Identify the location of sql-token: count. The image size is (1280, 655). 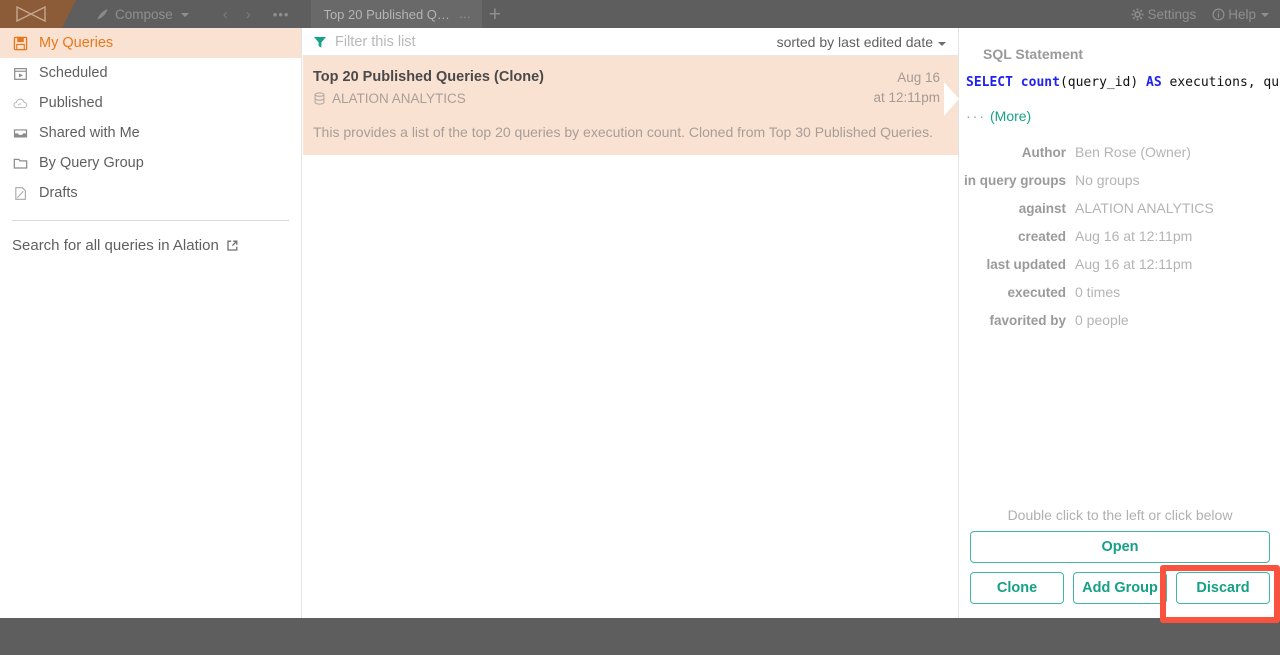
(1040, 82).